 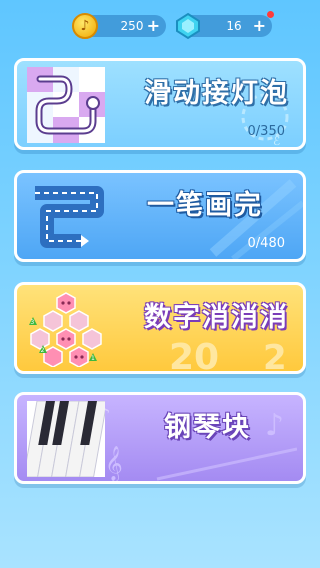 I want to click on game-title-number-match: 数字消消消, so click(x=216, y=317).